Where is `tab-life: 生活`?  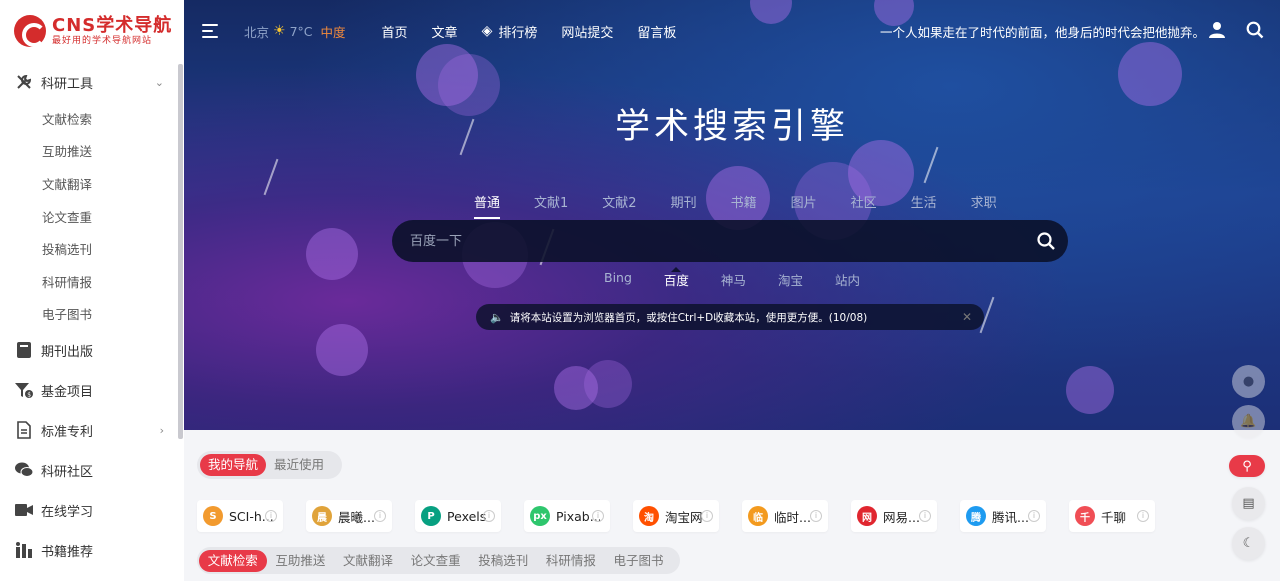 tab-life: 生活 is located at coordinates (924, 201).